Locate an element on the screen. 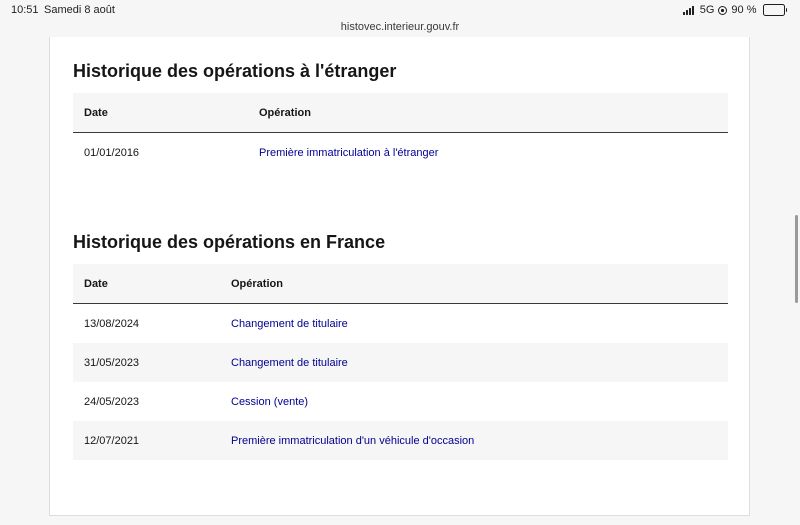 The image size is (800, 525). table-row: 31/05/2023 Changement de titulaire is located at coordinates (400, 362).